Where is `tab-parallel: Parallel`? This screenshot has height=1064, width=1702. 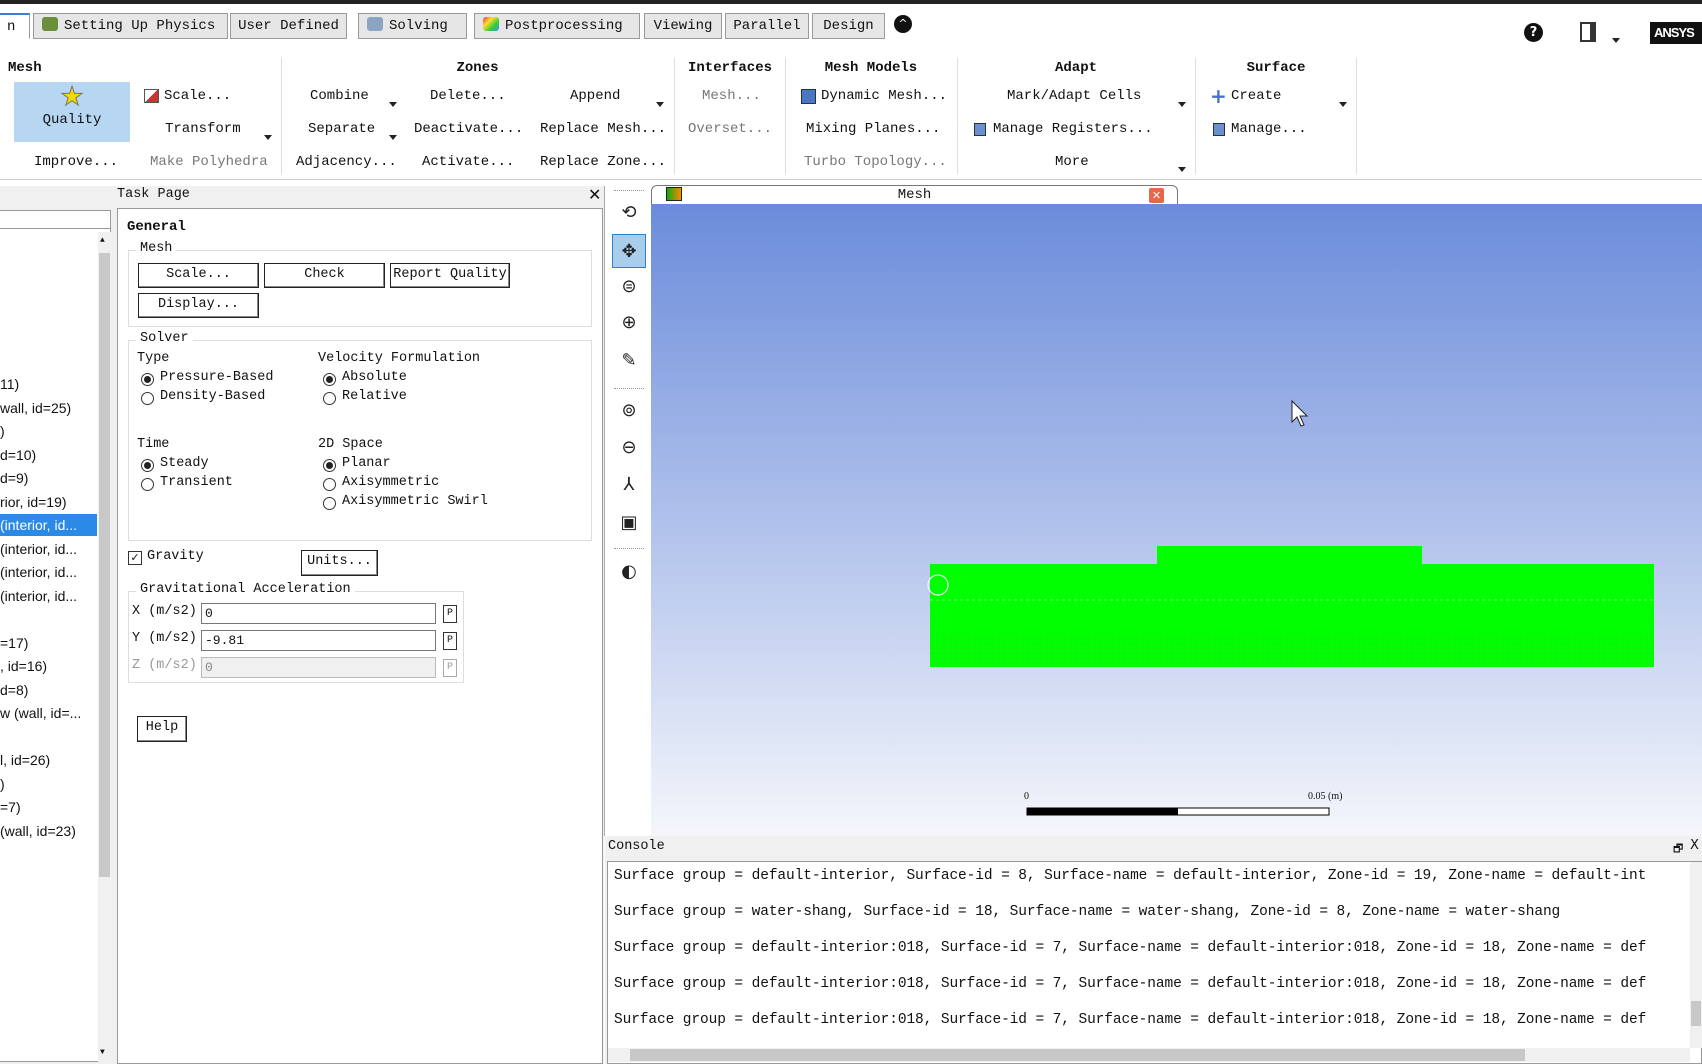
tab-parallel: Parallel is located at coordinates (767, 26).